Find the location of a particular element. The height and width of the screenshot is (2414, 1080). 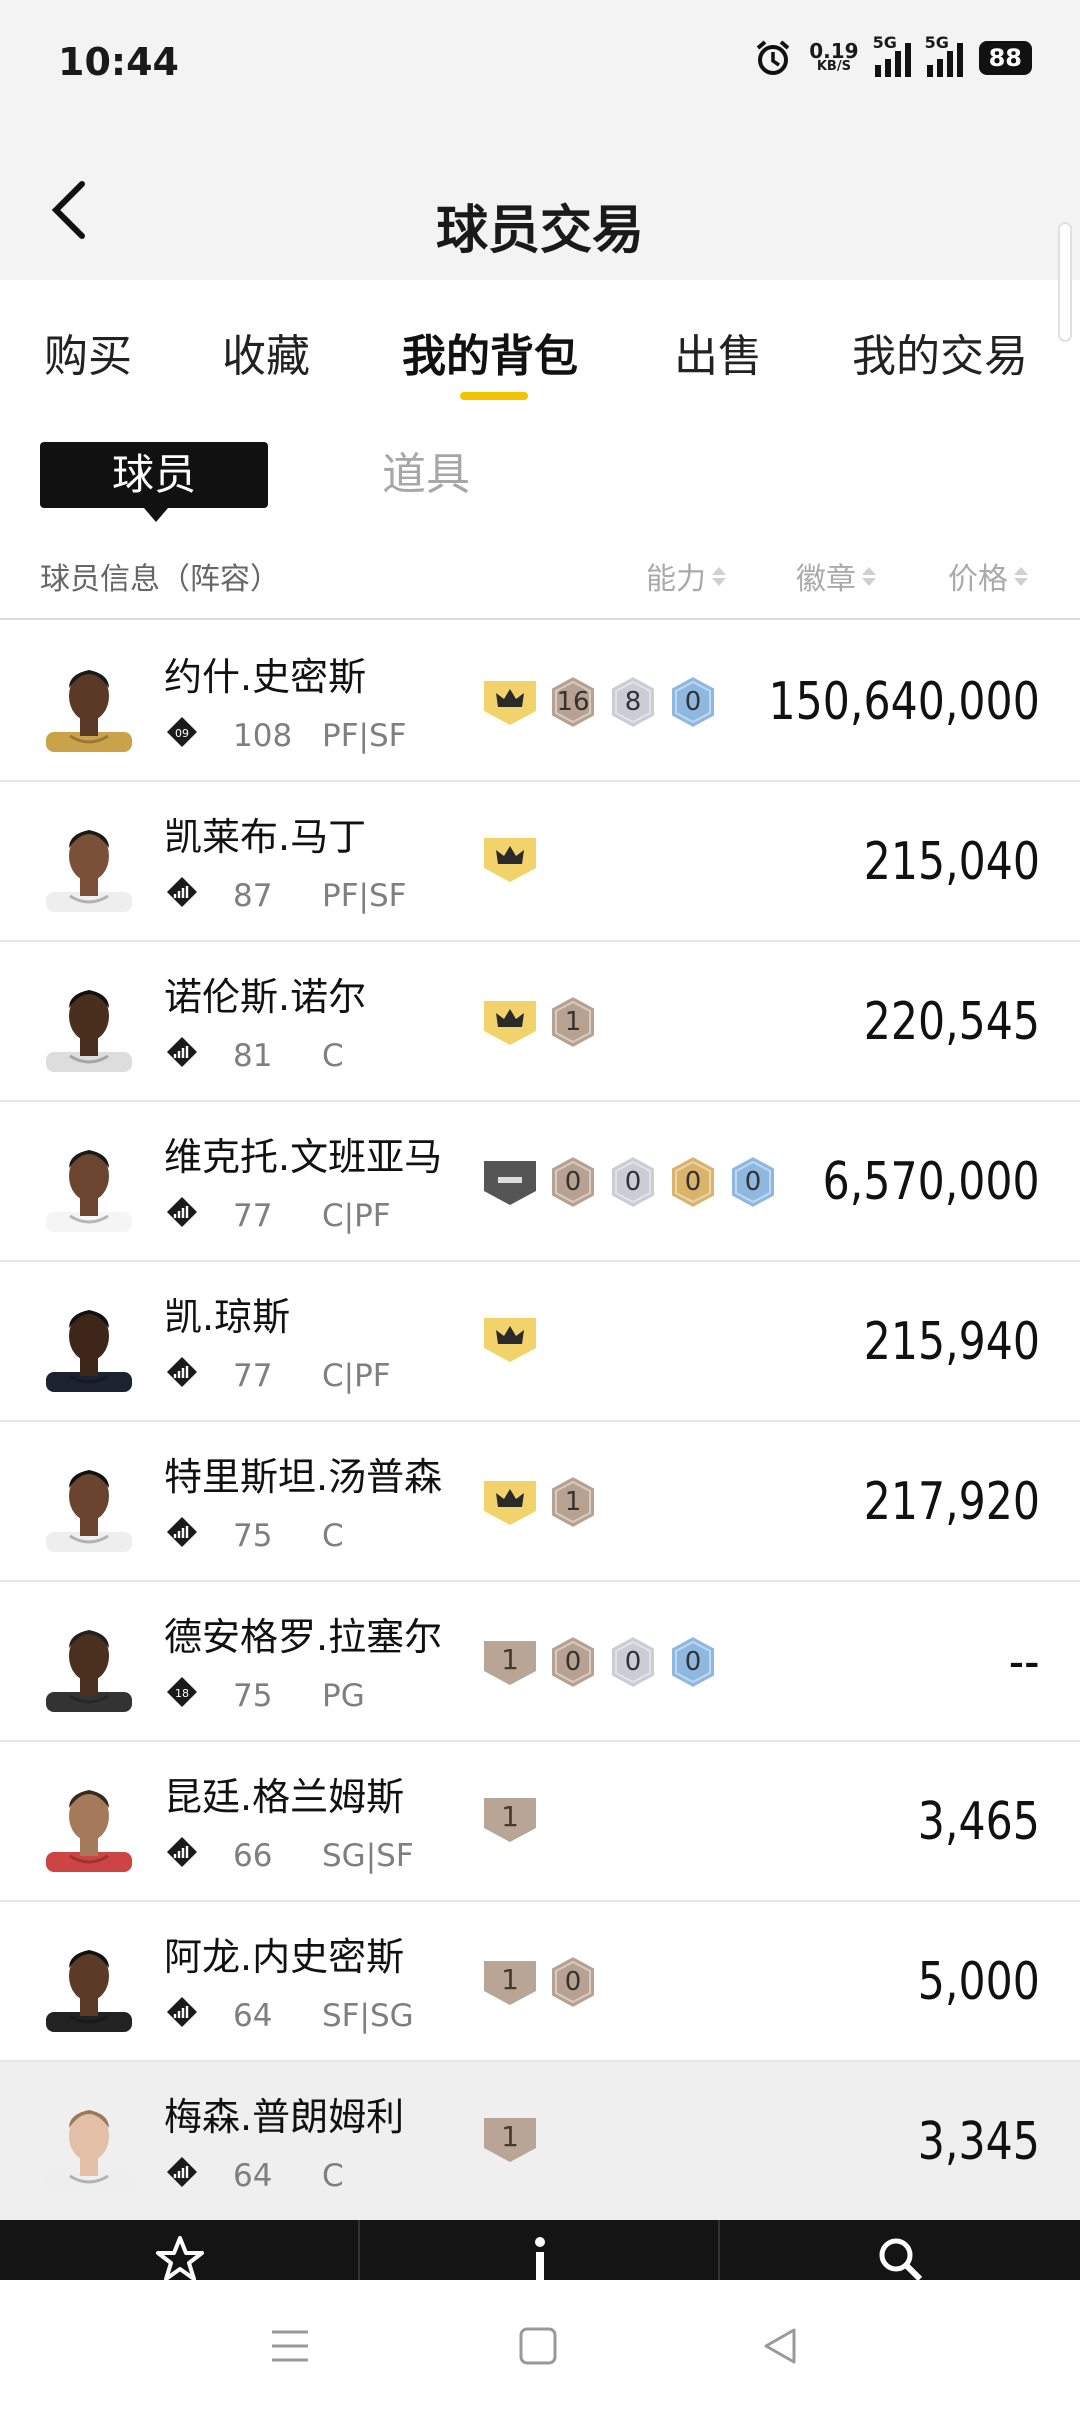

signal-icon: 5G is located at coordinates (892, 55).